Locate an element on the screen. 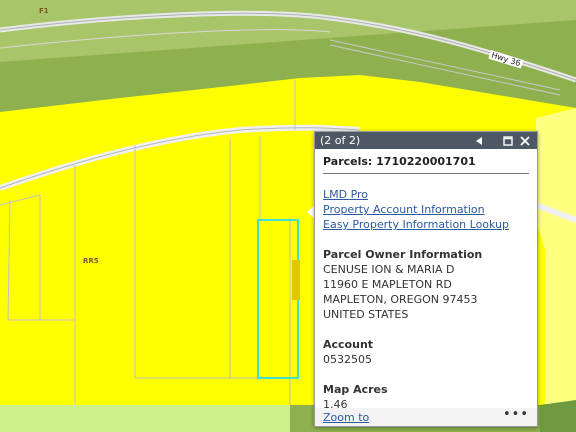  account-heading: Account is located at coordinates (348, 344).